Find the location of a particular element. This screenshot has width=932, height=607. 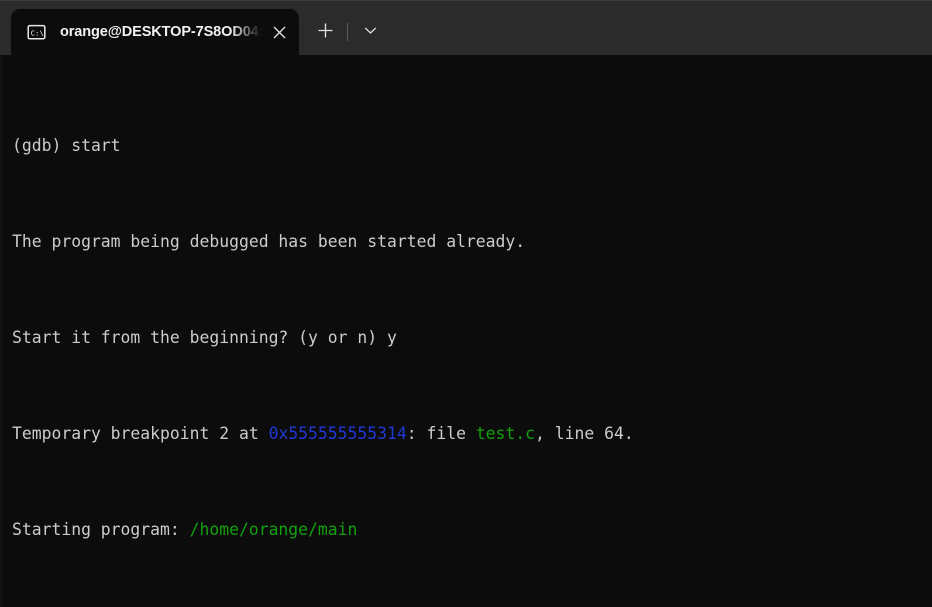

plus-icon is located at coordinates (325, 32).